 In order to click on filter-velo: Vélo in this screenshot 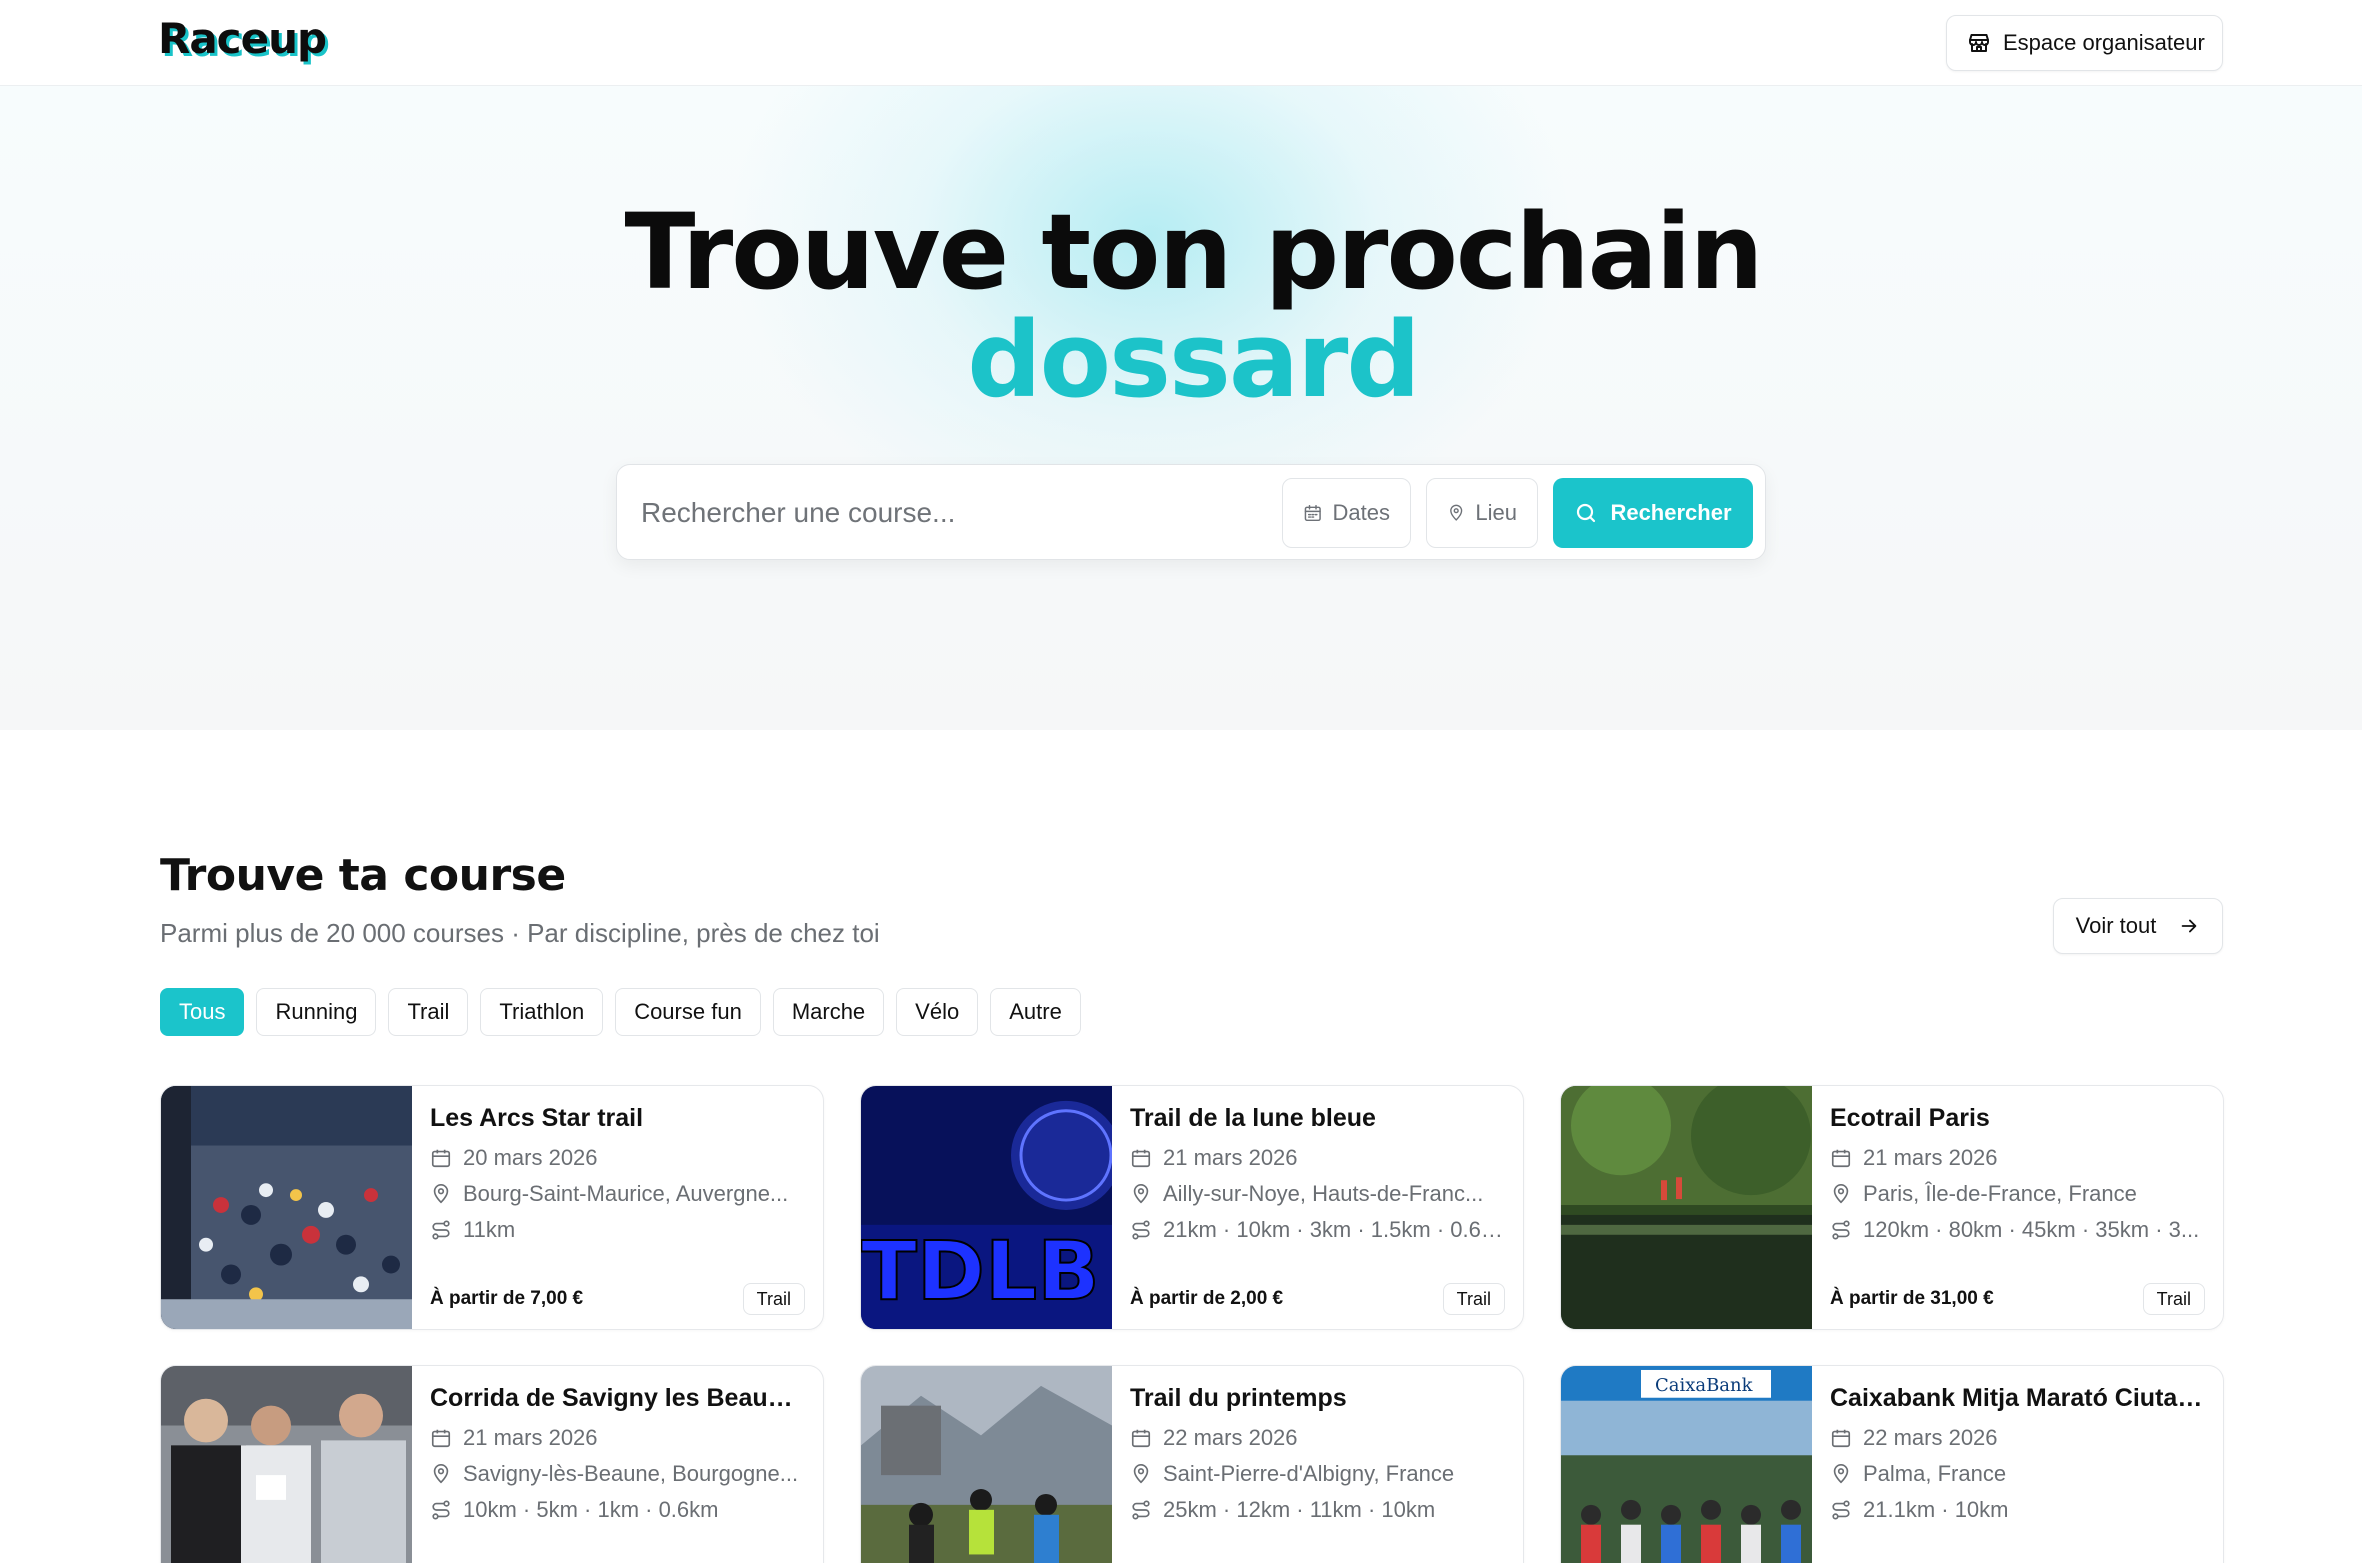, I will do `click(937, 1012)`.